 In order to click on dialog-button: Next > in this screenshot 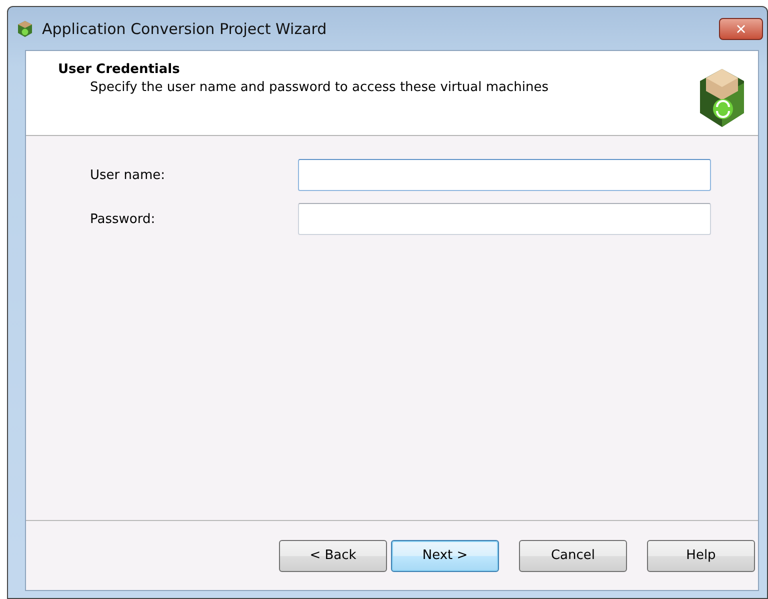, I will do `click(445, 556)`.